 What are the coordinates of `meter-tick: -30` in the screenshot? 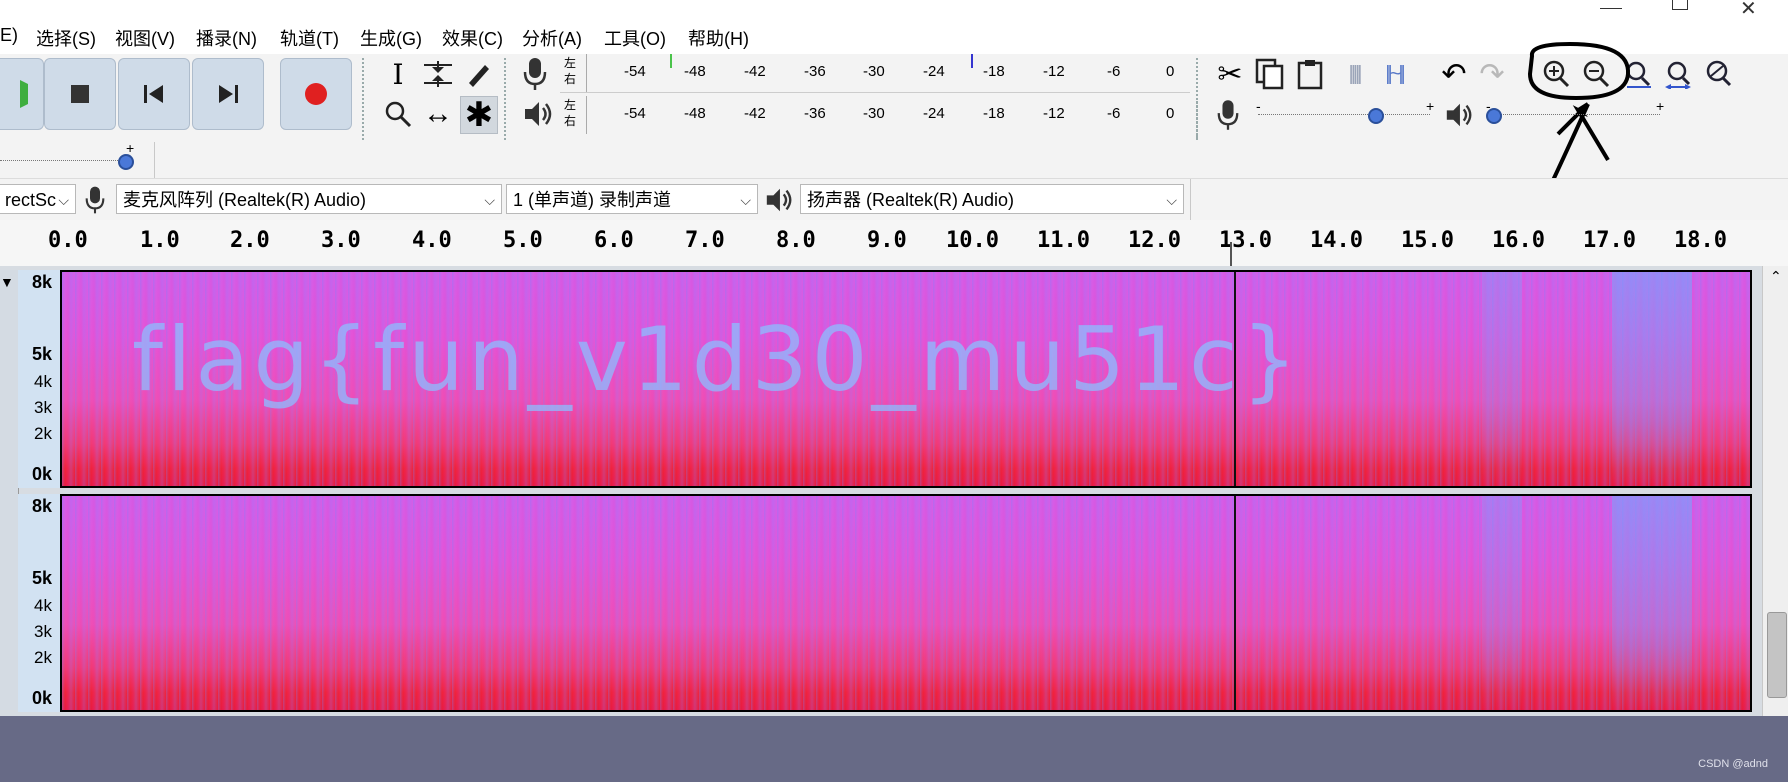 It's located at (874, 71).